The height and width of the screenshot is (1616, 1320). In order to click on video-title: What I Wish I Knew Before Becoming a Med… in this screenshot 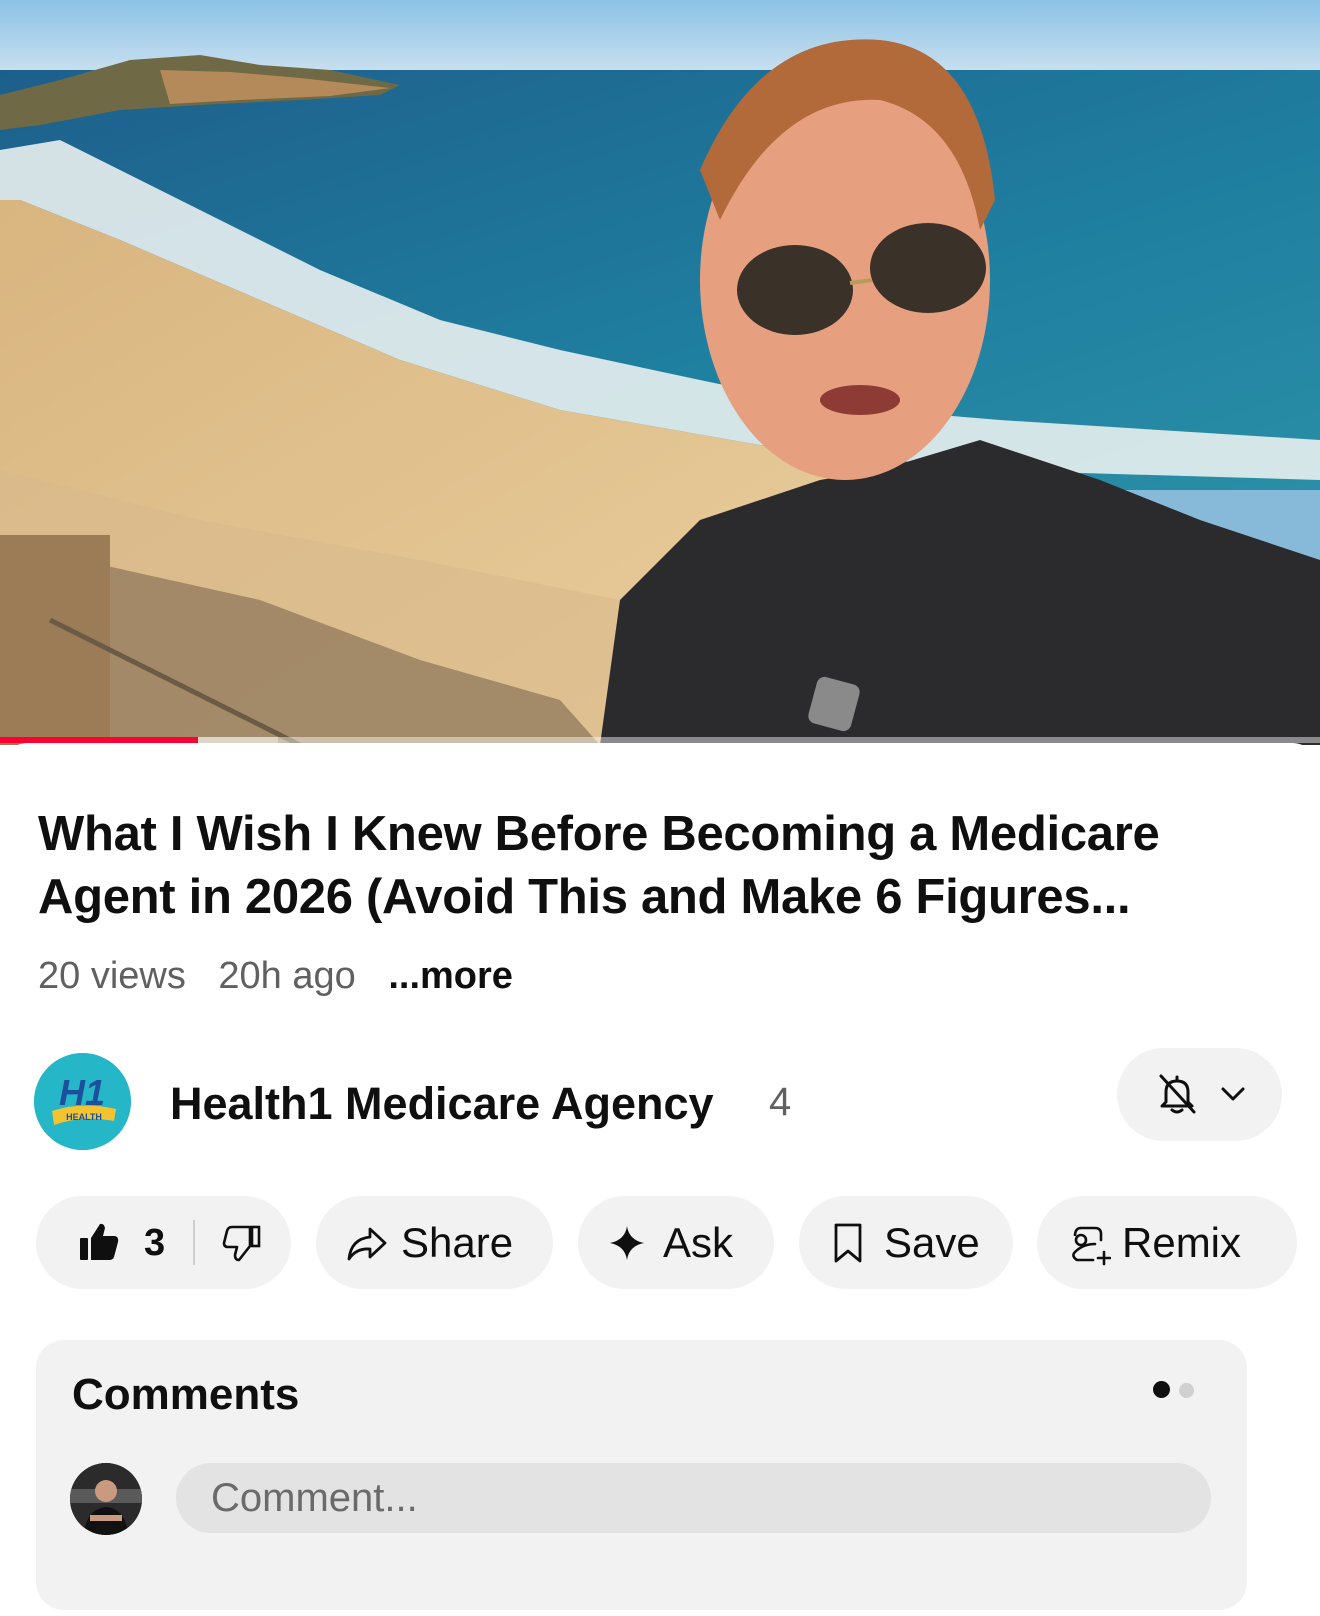, I will do `click(663, 866)`.